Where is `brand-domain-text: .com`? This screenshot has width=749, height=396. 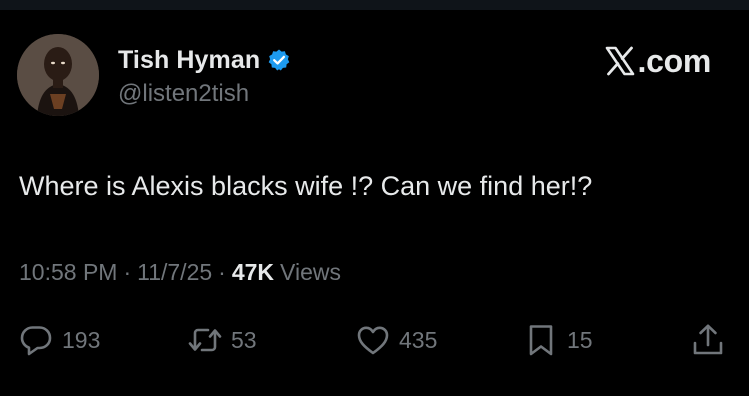 brand-domain-text: .com is located at coordinates (674, 60).